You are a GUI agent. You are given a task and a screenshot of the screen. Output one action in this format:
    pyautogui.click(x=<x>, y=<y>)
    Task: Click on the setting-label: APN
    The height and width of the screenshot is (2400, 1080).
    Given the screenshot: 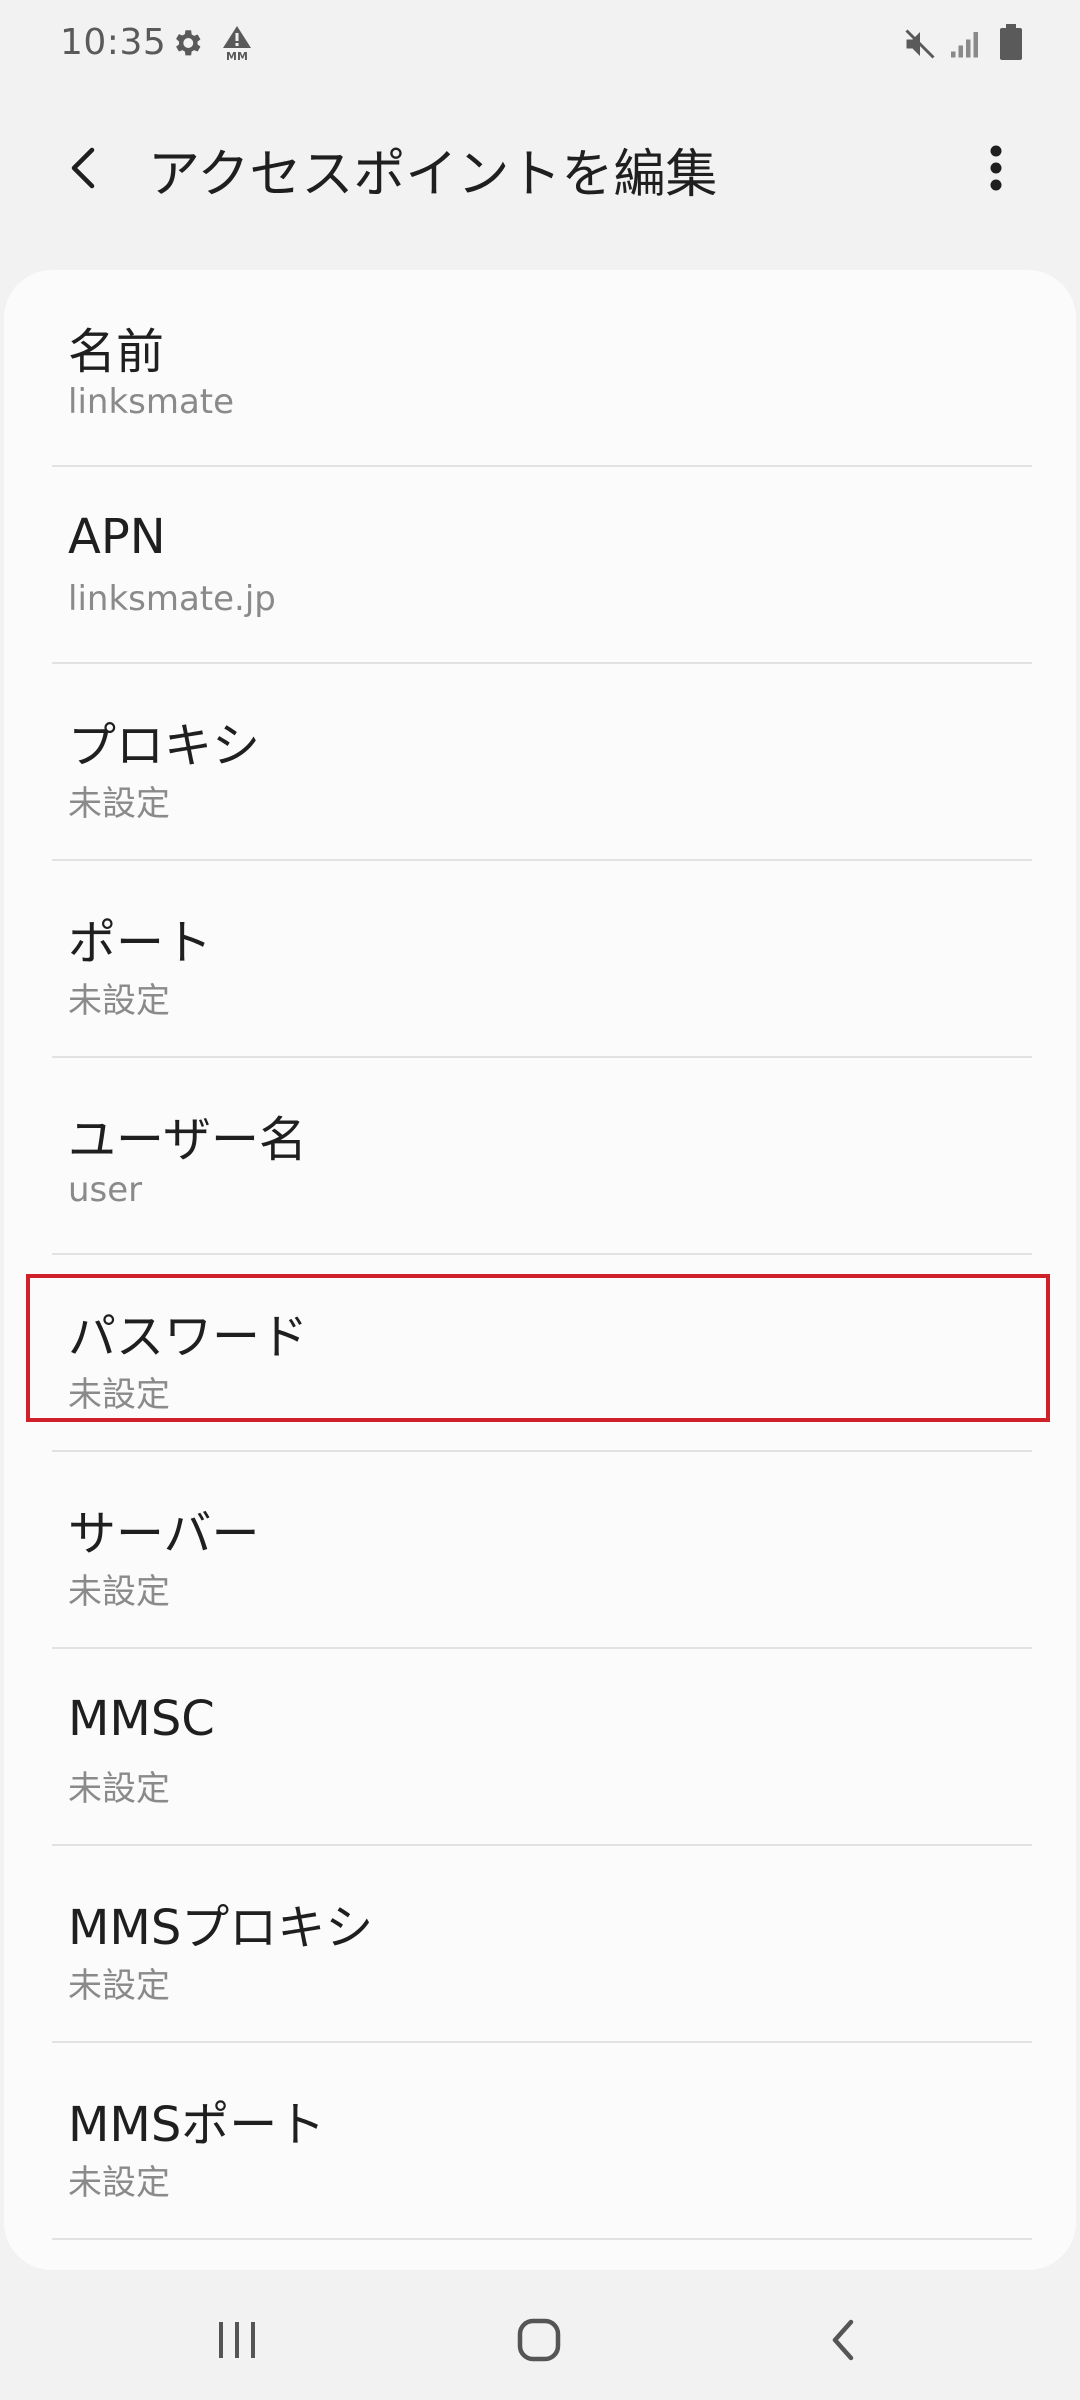 What is the action you would take?
    pyautogui.click(x=117, y=537)
    